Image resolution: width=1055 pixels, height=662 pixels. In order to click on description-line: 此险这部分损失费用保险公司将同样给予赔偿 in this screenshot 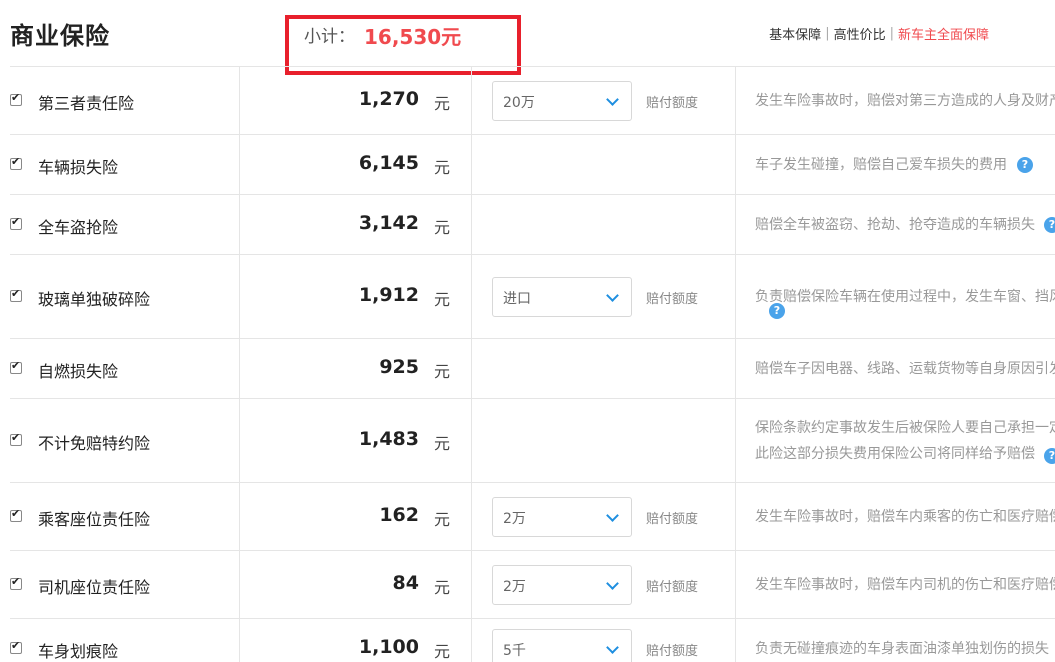, I will do `click(895, 454)`.